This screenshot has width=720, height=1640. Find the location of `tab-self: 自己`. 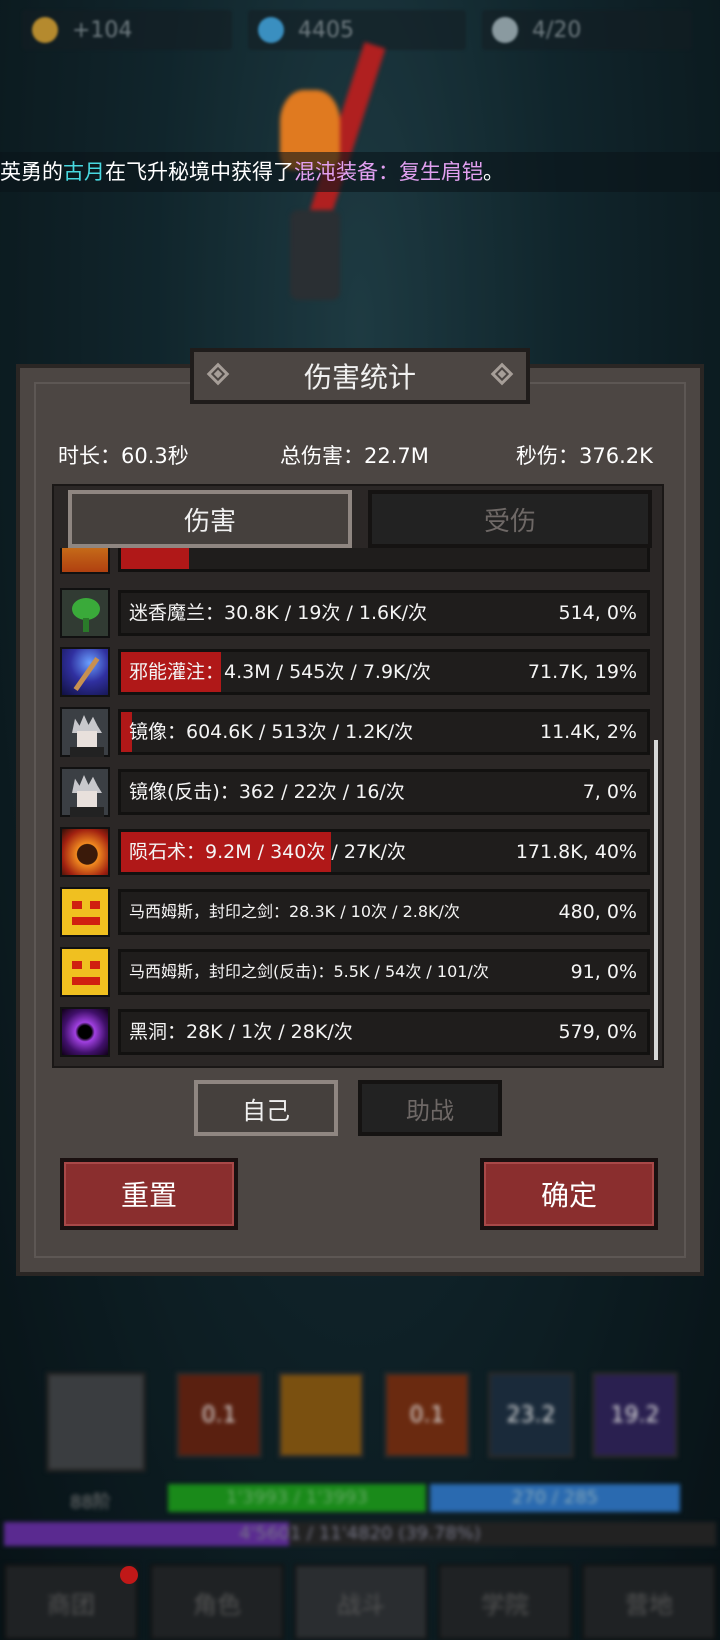

tab-self: 自己 is located at coordinates (266, 1108).